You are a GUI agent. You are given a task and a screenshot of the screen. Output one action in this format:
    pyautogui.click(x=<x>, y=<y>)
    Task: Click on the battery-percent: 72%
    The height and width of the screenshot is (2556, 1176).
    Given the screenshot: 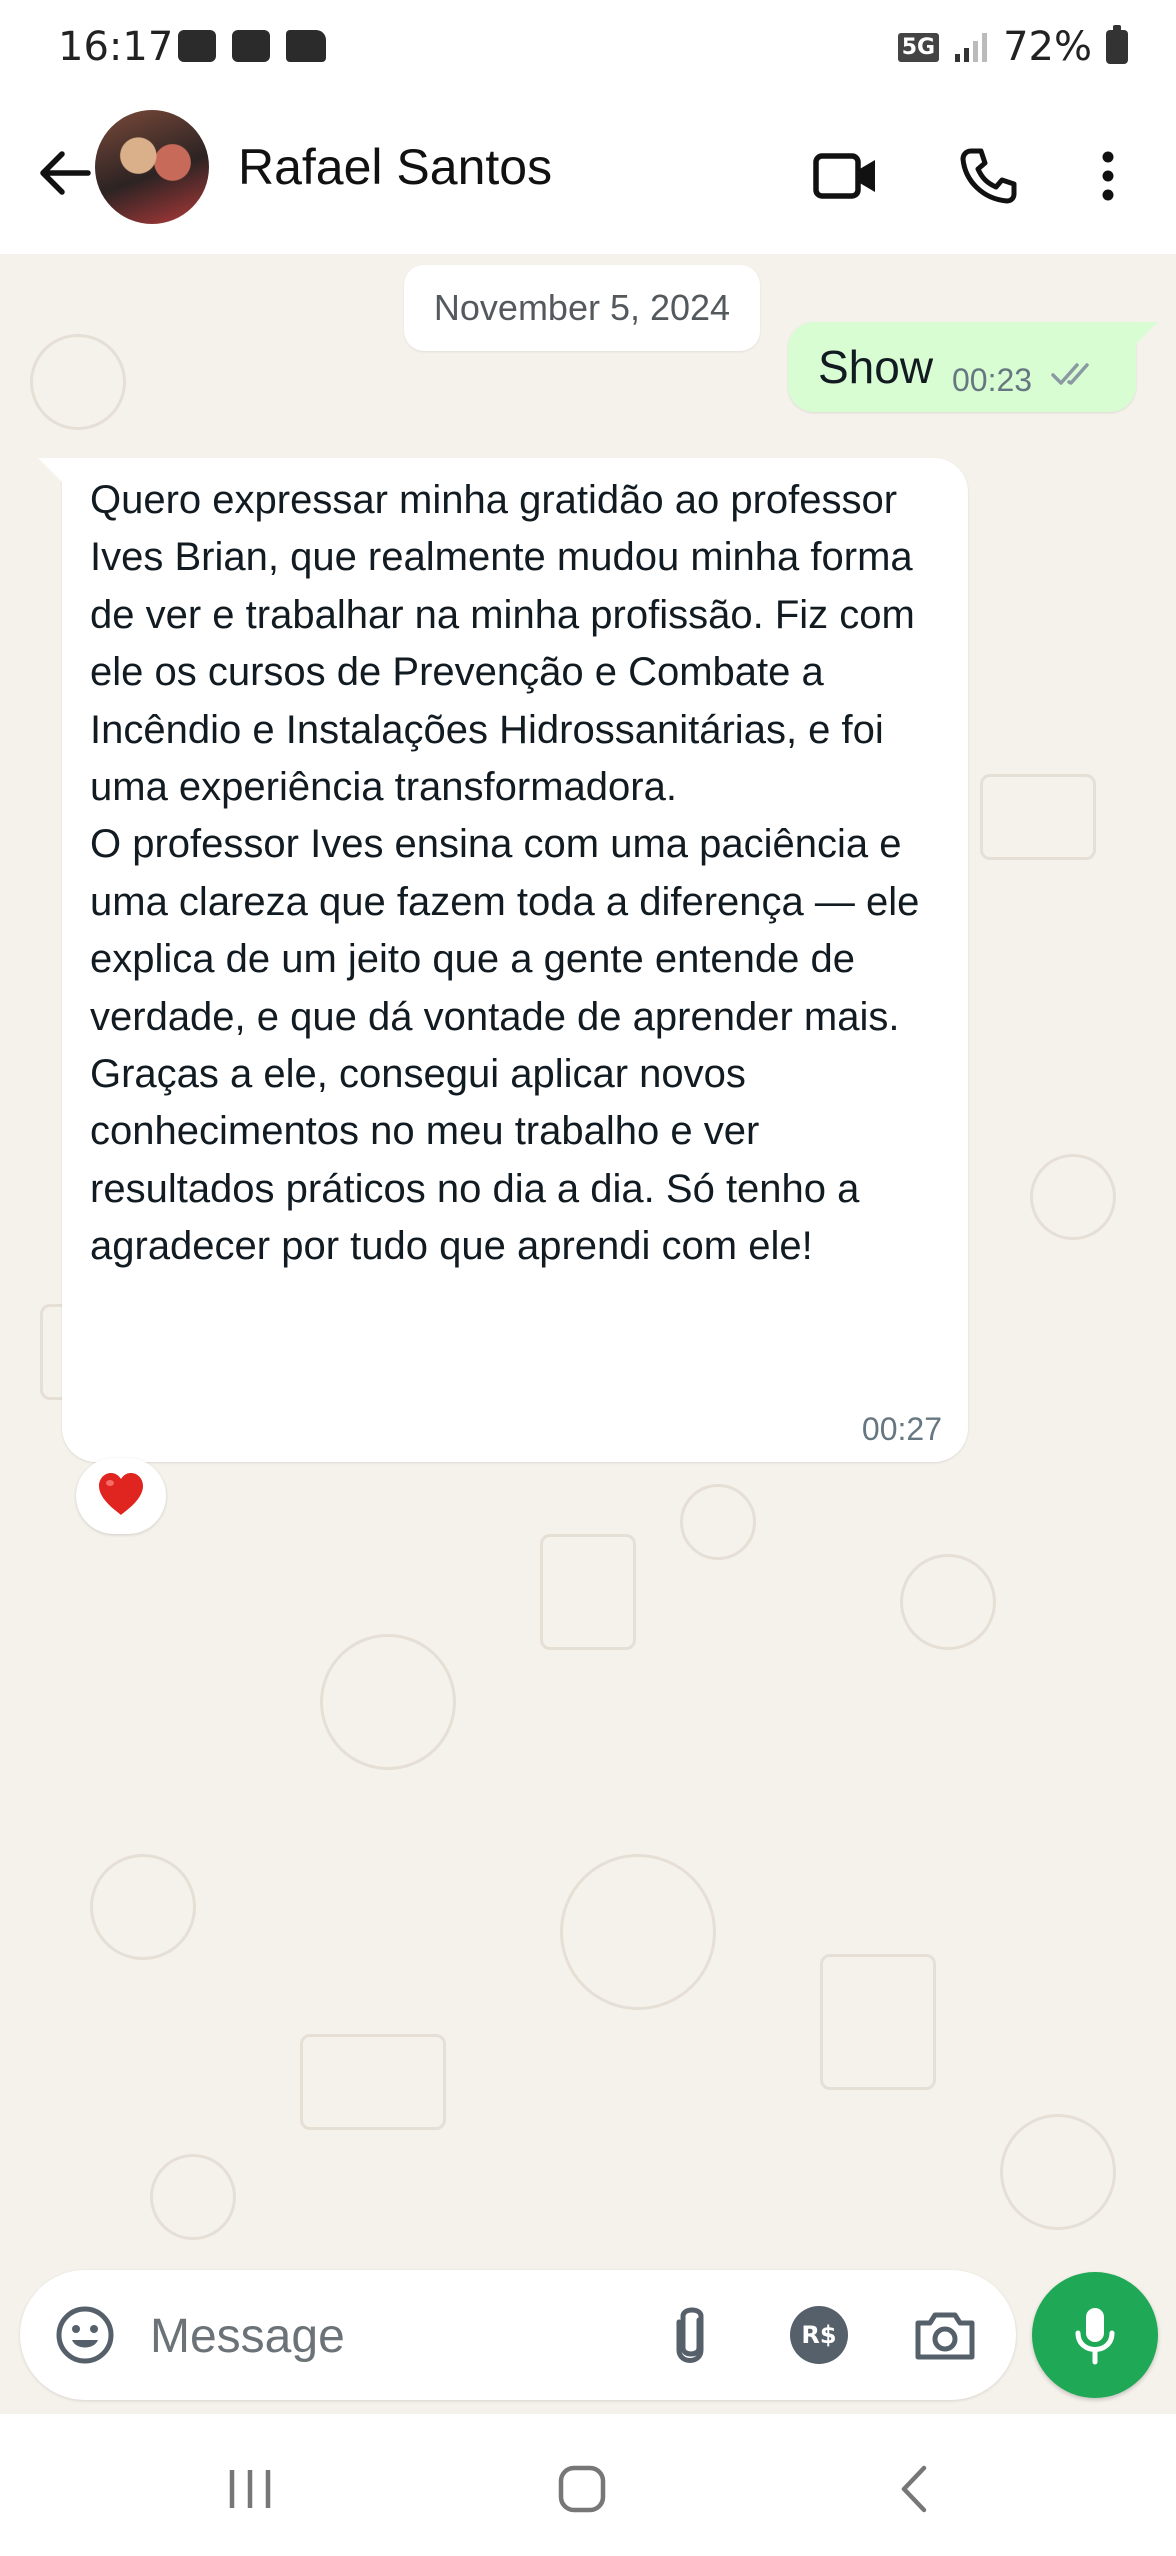 What is the action you would take?
    pyautogui.click(x=1047, y=47)
    